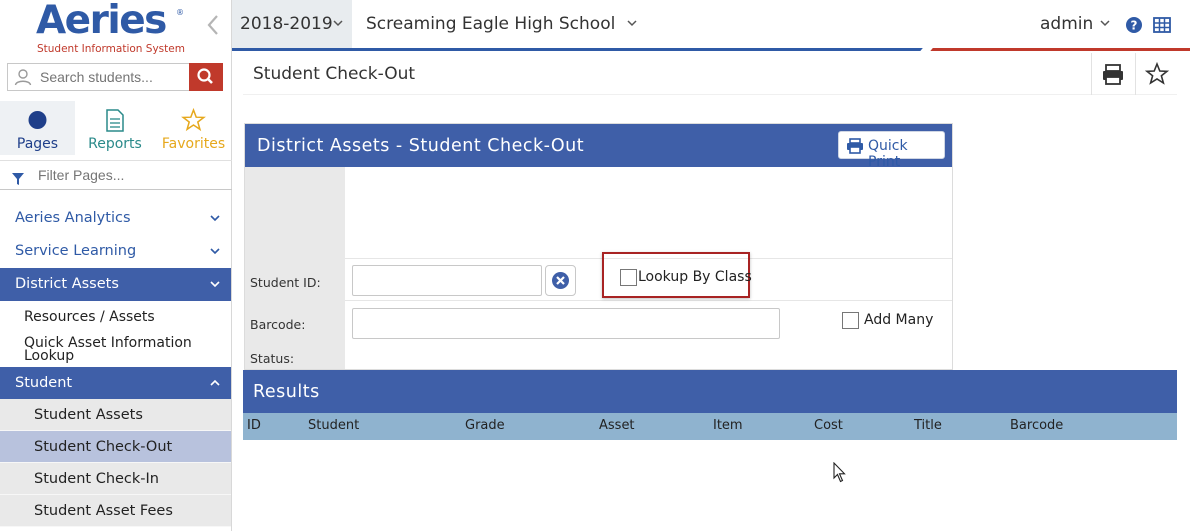 This screenshot has height=531, width=1190. I want to click on student-id-input, so click(447, 280).